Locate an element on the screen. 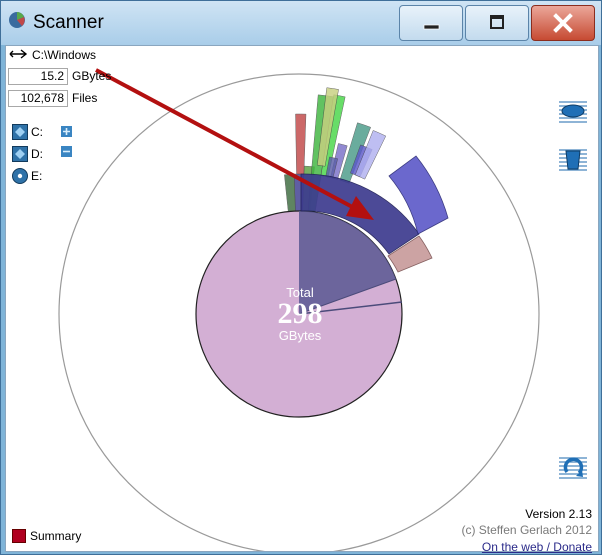 Image resolution: width=602 pixels, height=555 pixels. expand-icon is located at coordinates (66, 131).